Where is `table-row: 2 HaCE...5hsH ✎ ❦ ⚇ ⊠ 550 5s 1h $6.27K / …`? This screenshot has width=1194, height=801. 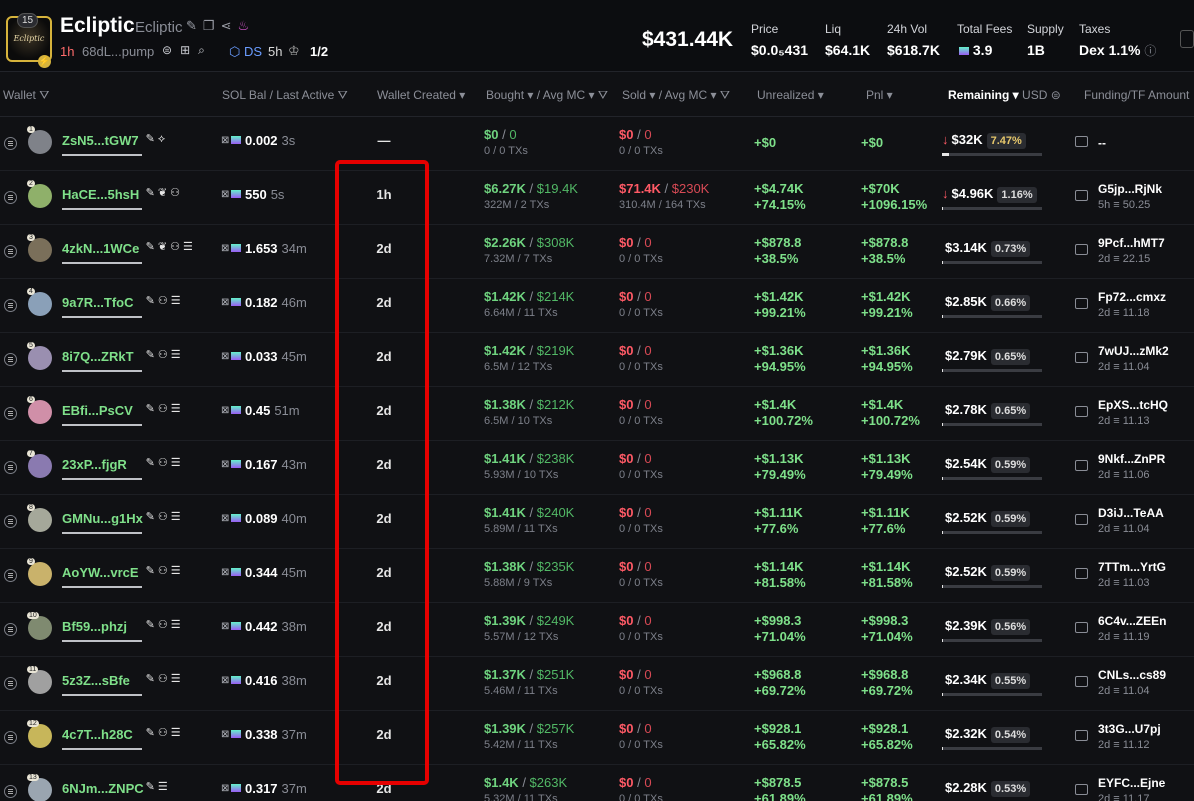 table-row: 2 HaCE...5hsH ✎ ❦ ⚇ ⊠ 550 5s 1h $6.27K / … is located at coordinates (597, 198).